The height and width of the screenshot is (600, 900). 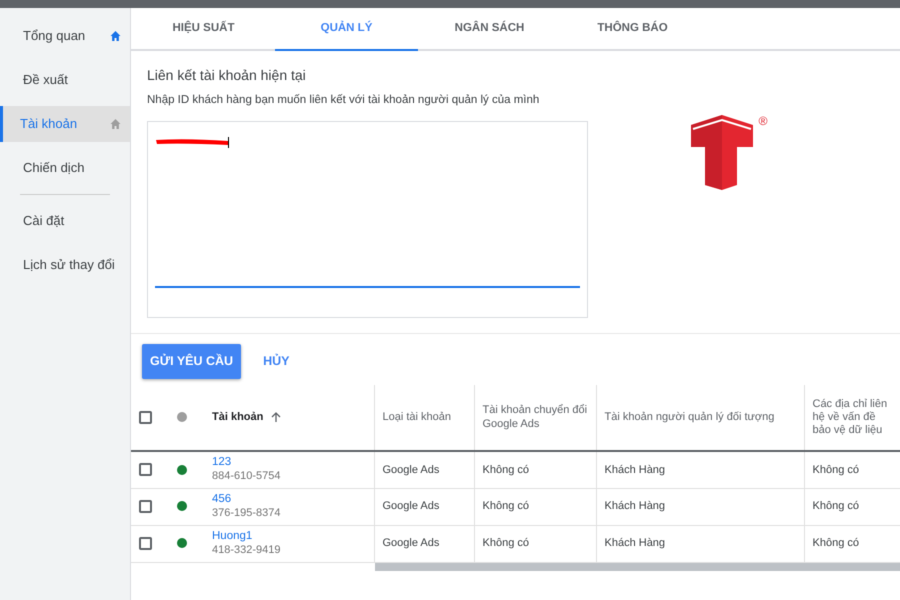 I want to click on tab: QUẢN LÝ, so click(x=346, y=29).